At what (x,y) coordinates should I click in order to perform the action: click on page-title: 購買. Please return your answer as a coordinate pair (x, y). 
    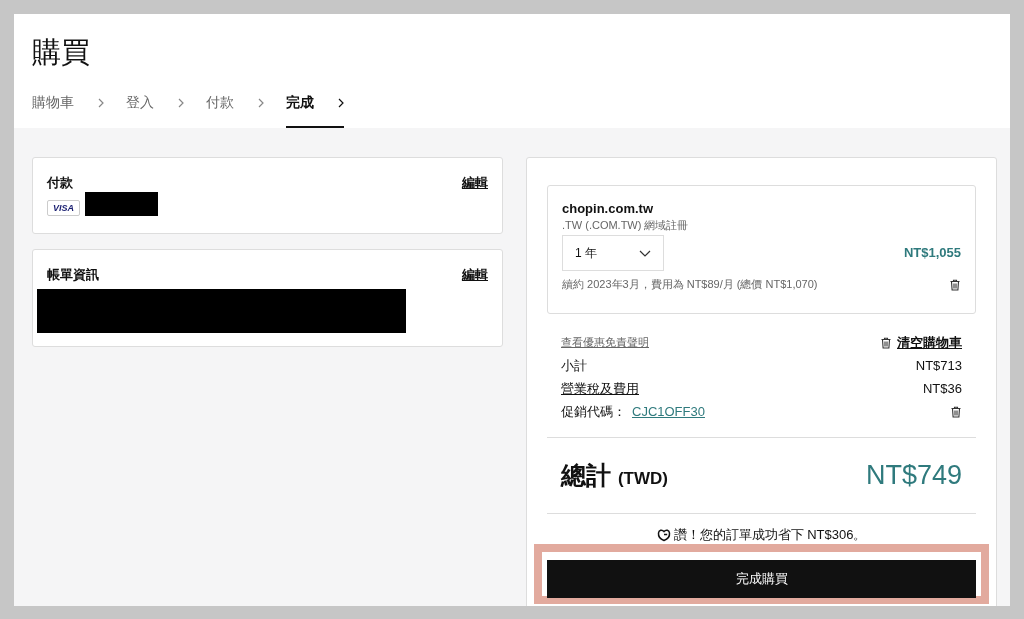
    Looking at the image, I should click on (61, 52).